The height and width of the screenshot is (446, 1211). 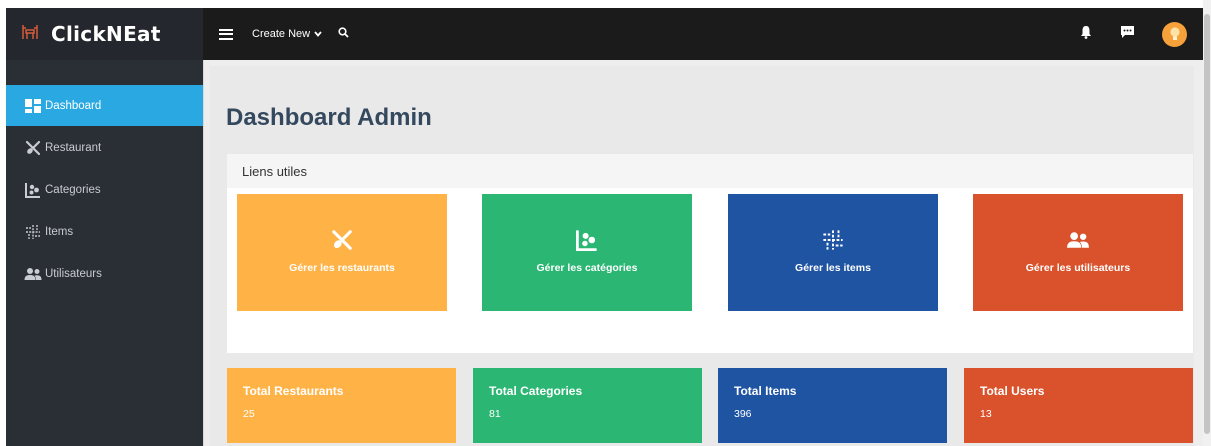 What do you see at coordinates (1086, 34) in the screenshot?
I see `bell-icon` at bounding box center [1086, 34].